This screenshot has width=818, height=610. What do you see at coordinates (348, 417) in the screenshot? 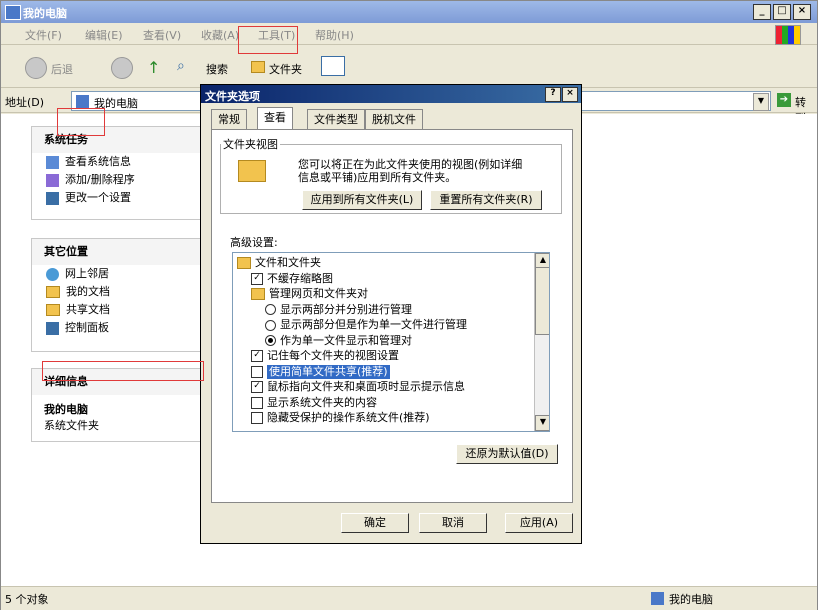
I see `setting-label: 隐藏受保护的操作系统文件(推荐)` at bounding box center [348, 417].